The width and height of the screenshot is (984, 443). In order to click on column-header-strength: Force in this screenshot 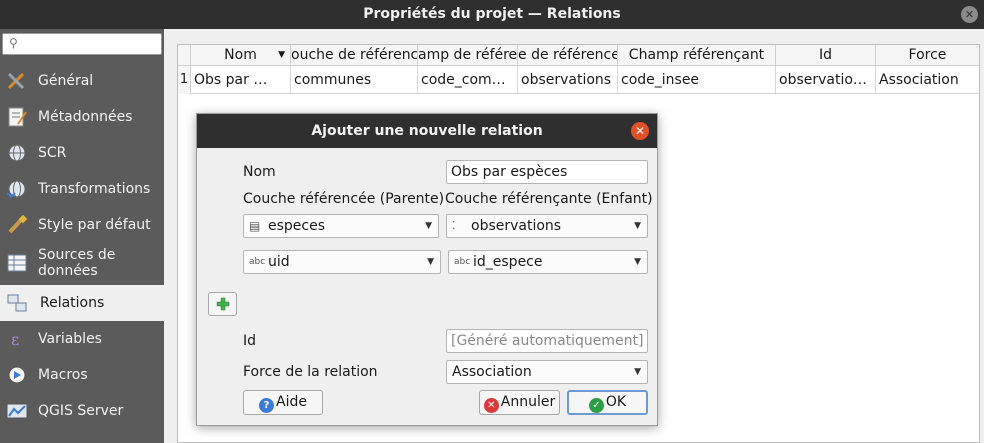, I will do `click(927, 55)`.